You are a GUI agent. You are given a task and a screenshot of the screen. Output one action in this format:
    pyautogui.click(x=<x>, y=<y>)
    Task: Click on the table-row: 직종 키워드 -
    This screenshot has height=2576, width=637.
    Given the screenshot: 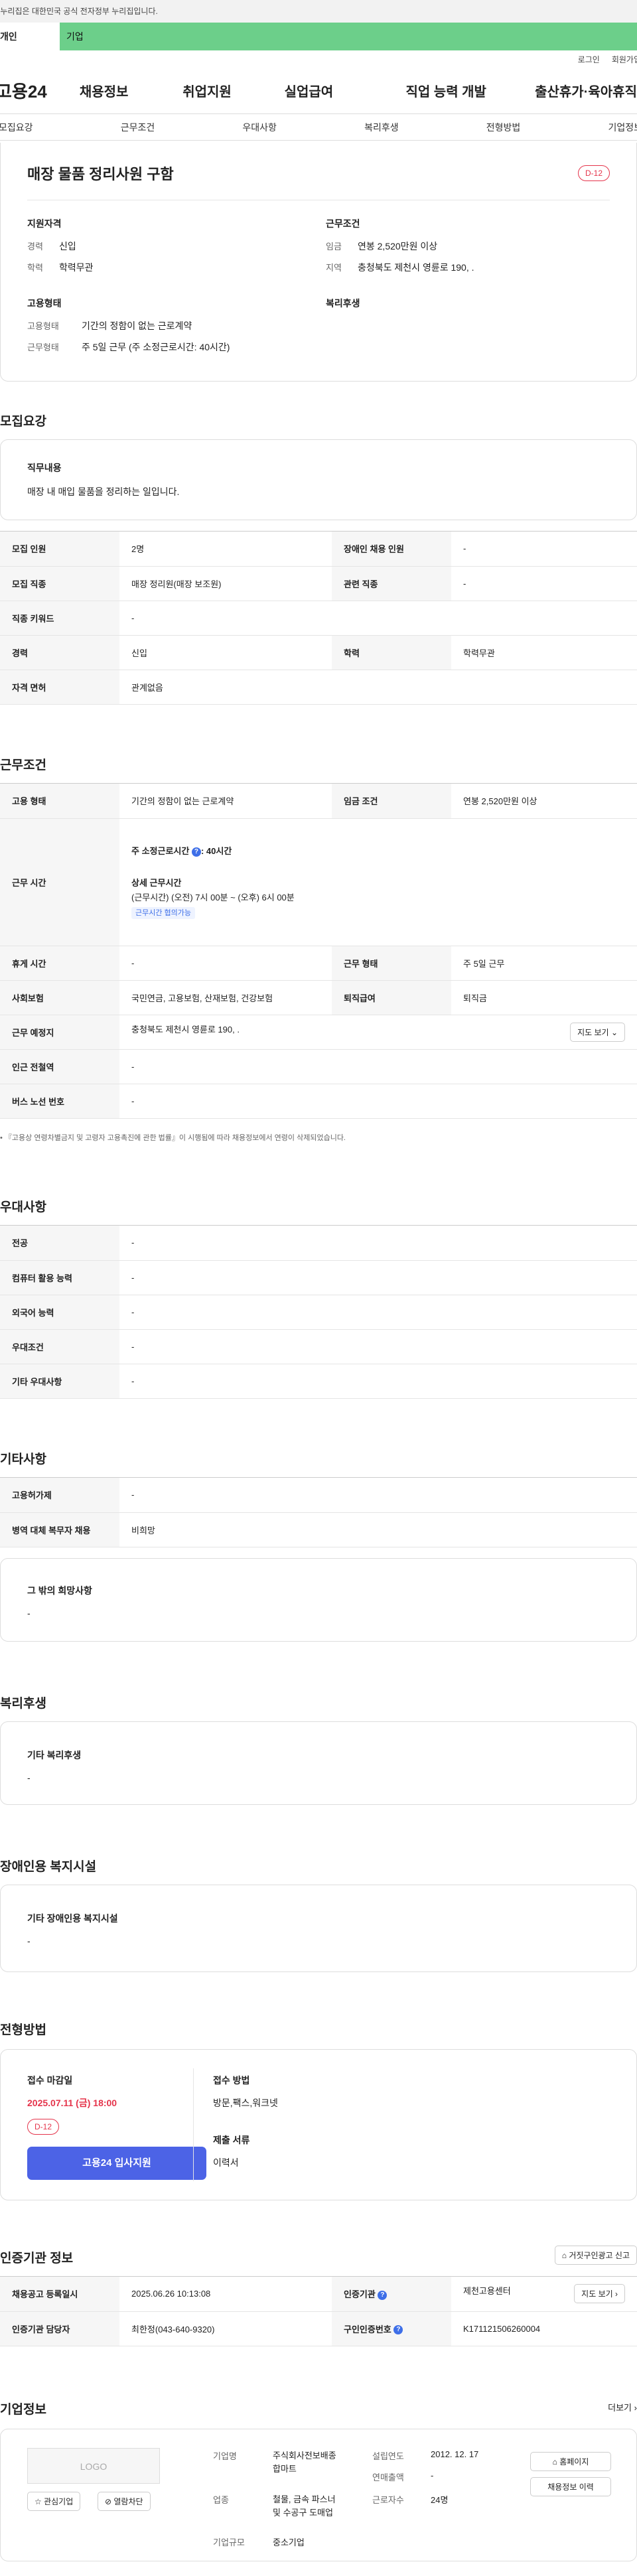 What is the action you would take?
    pyautogui.click(x=319, y=619)
    